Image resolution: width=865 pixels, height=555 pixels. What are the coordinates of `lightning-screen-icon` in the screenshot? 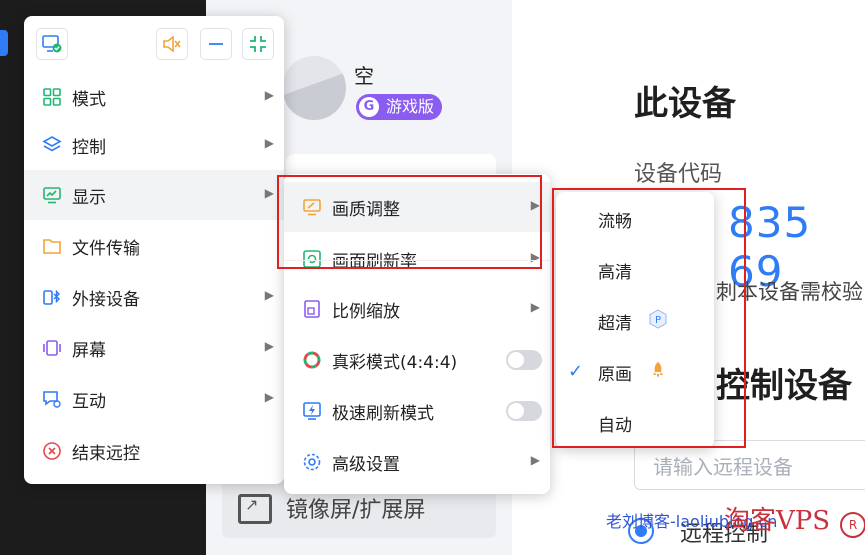 It's located at (312, 411).